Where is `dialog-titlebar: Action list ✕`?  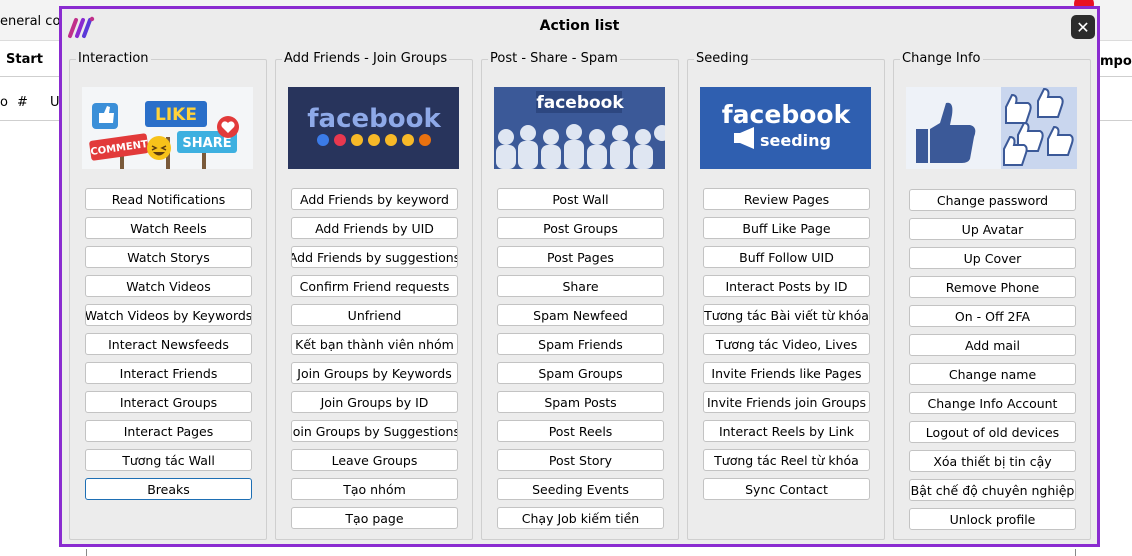
dialog-titlebar: Action list ✕ is located at coordinates (579, 27).